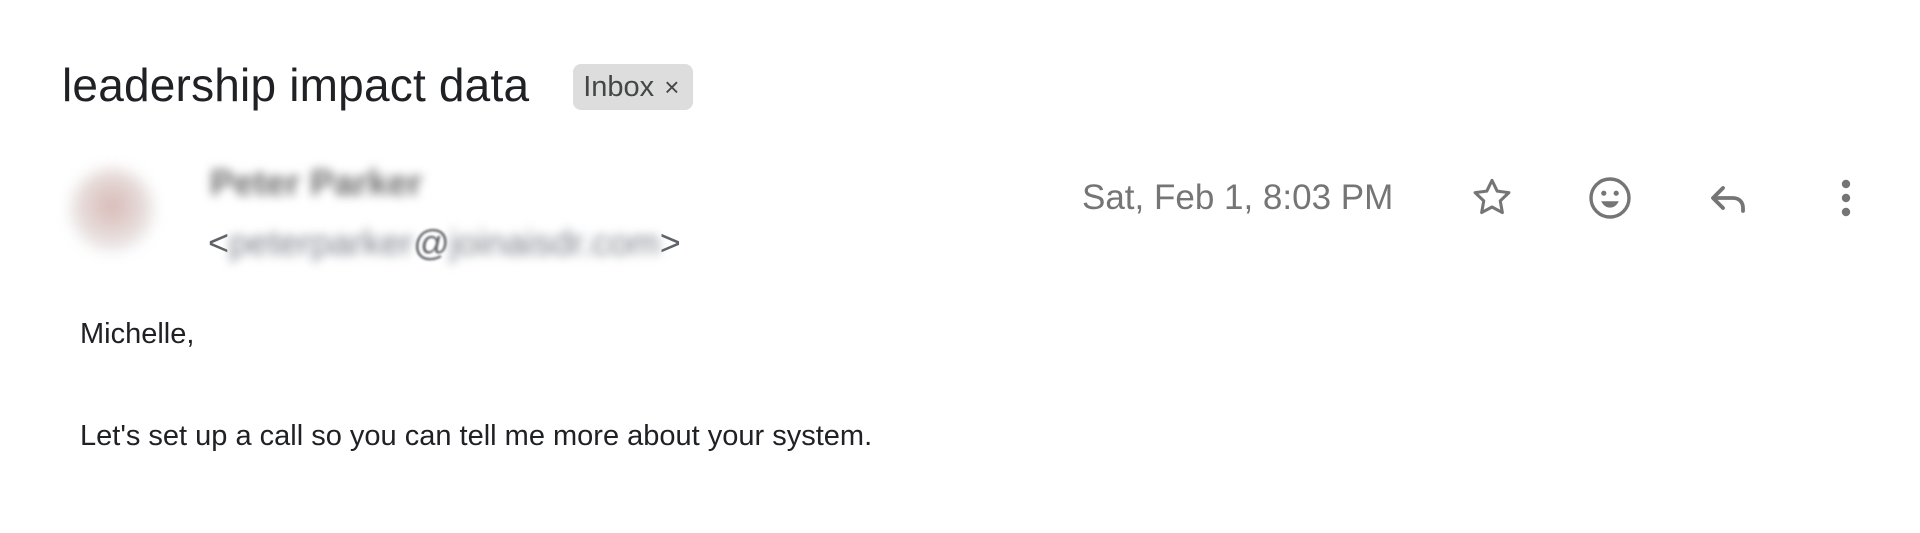 Image resolution: width=1920 pixels, height=533 pixels. Describe the element at coordinates (112, 210) in the screenshot. I see `sender-avatar` at that location.